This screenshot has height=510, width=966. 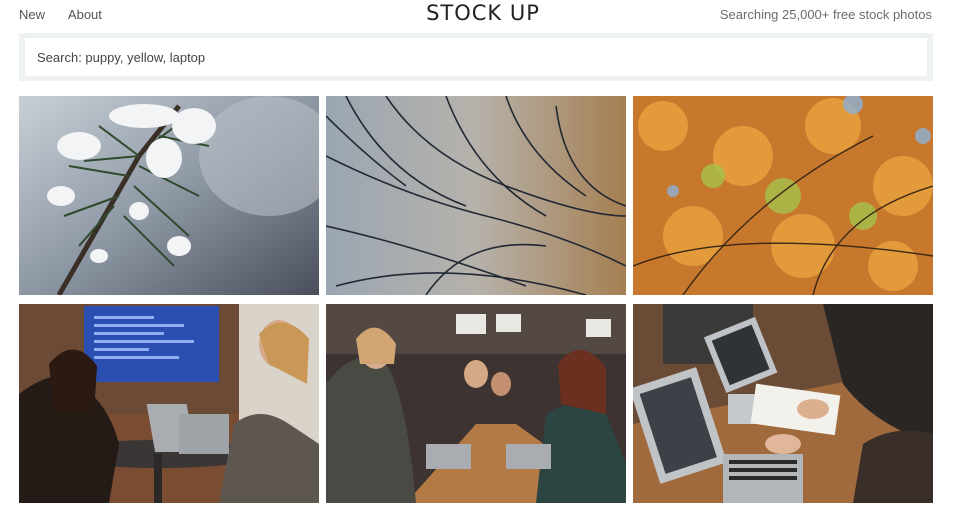 I want to click on photo-laptops-hands, so click(x=783, y=403).